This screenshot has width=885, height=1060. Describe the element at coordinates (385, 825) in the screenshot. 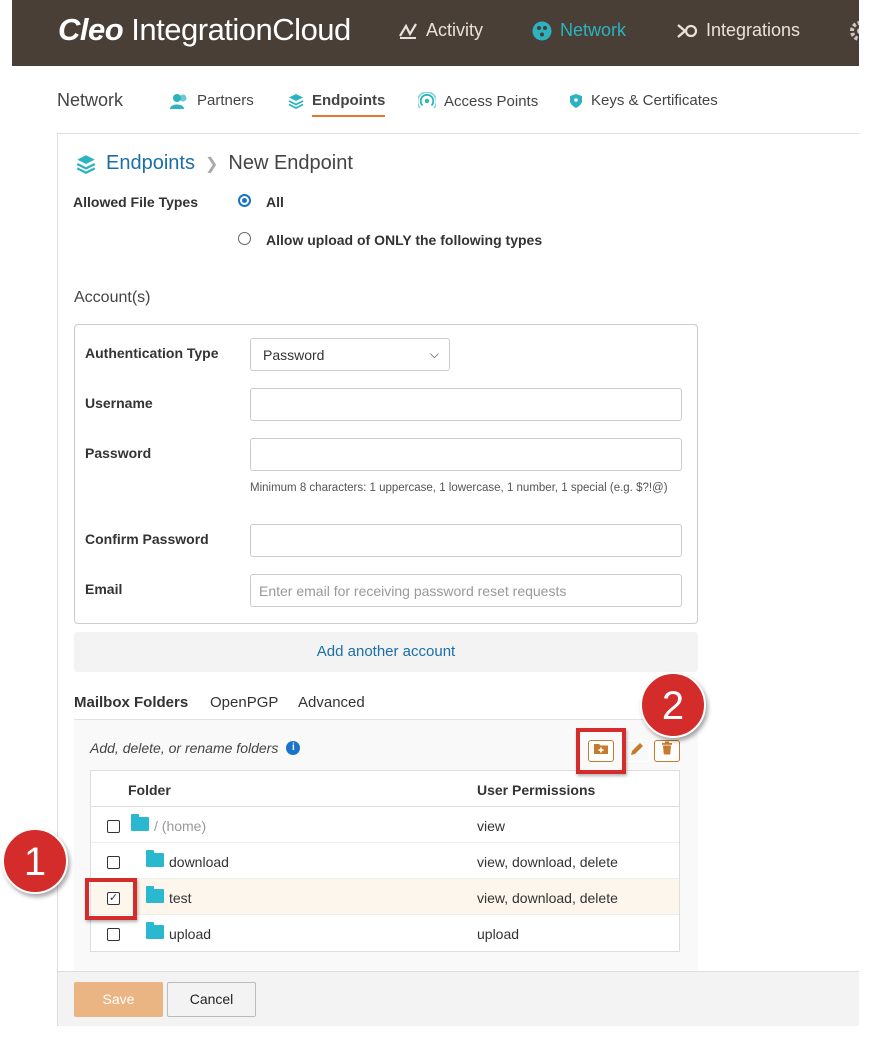

I see `table-row: / (home) view` at that location.